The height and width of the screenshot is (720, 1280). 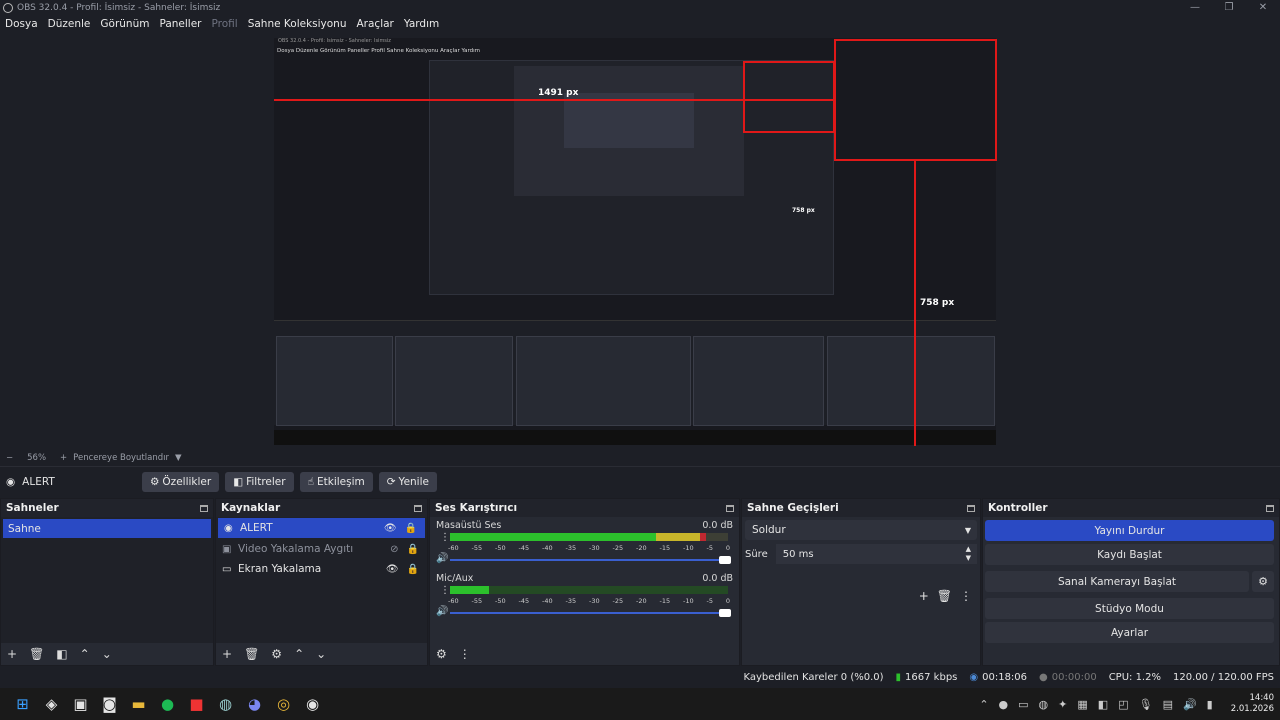 I want to click on properties-button: ⚙ Özellikler, so click(x=181, y=481).